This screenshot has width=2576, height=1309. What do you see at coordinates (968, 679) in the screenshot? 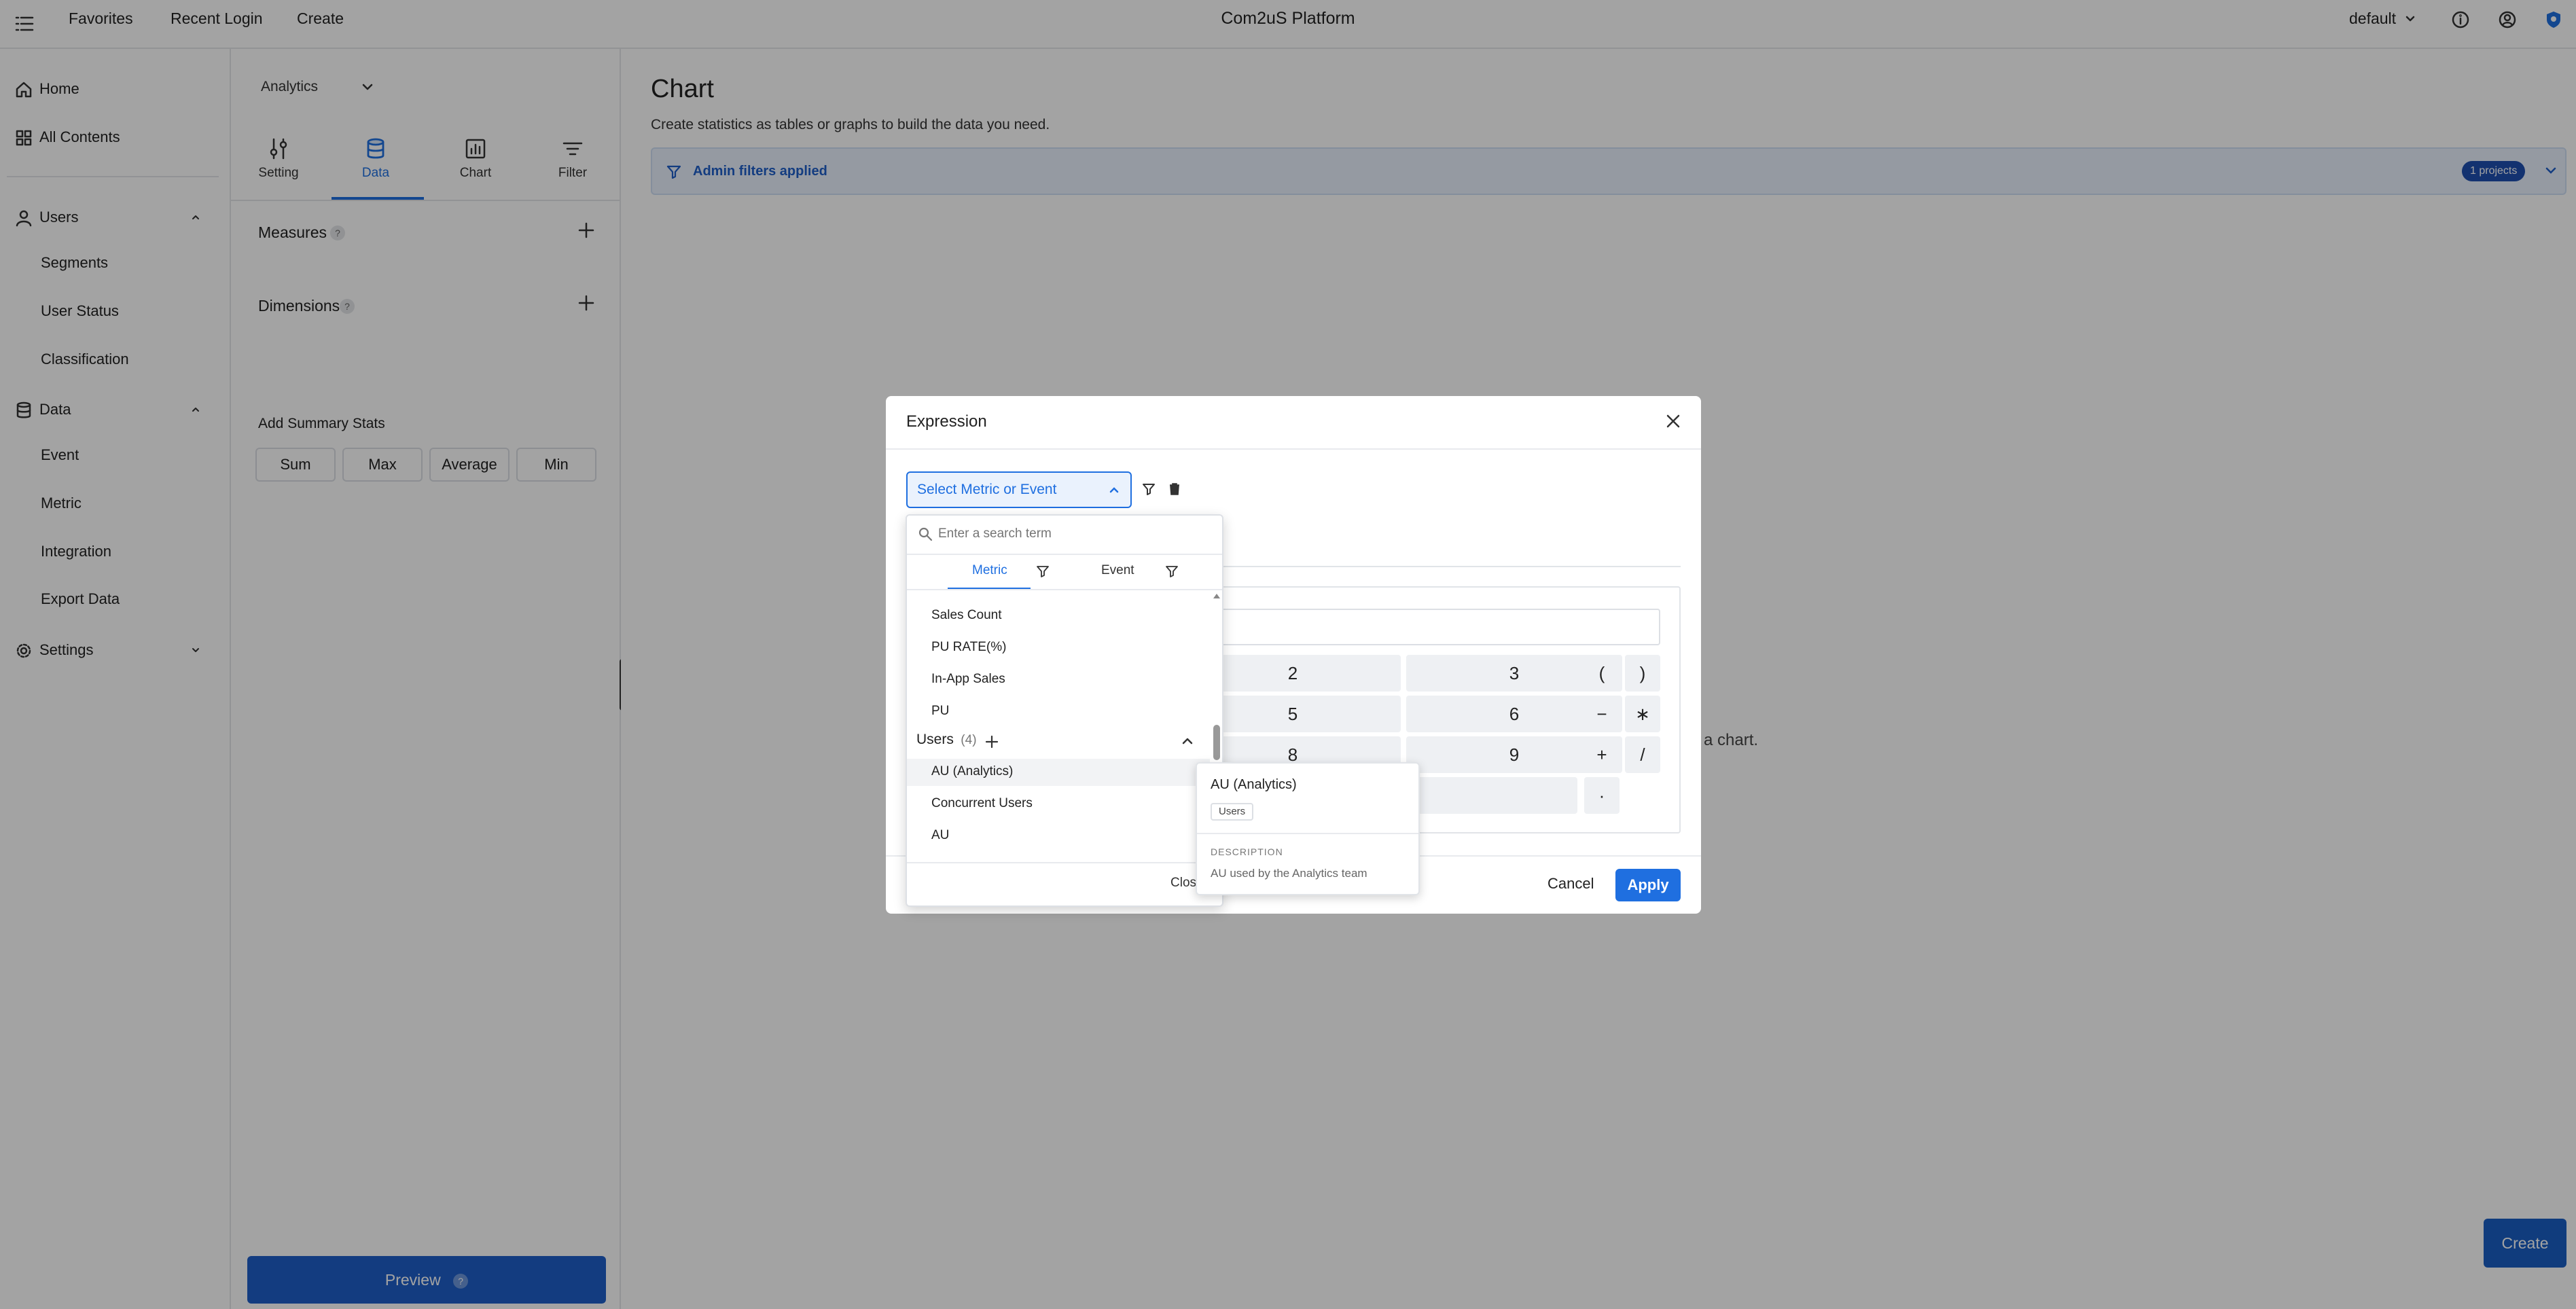
I see `list-item: In-App Sales` at bounding box center [968, 679].